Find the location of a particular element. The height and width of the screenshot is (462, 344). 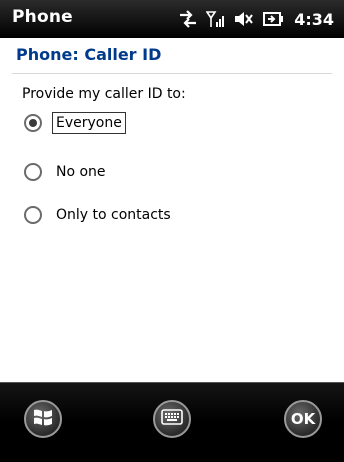

keyboard-icon is located at coordinates (172, 419).